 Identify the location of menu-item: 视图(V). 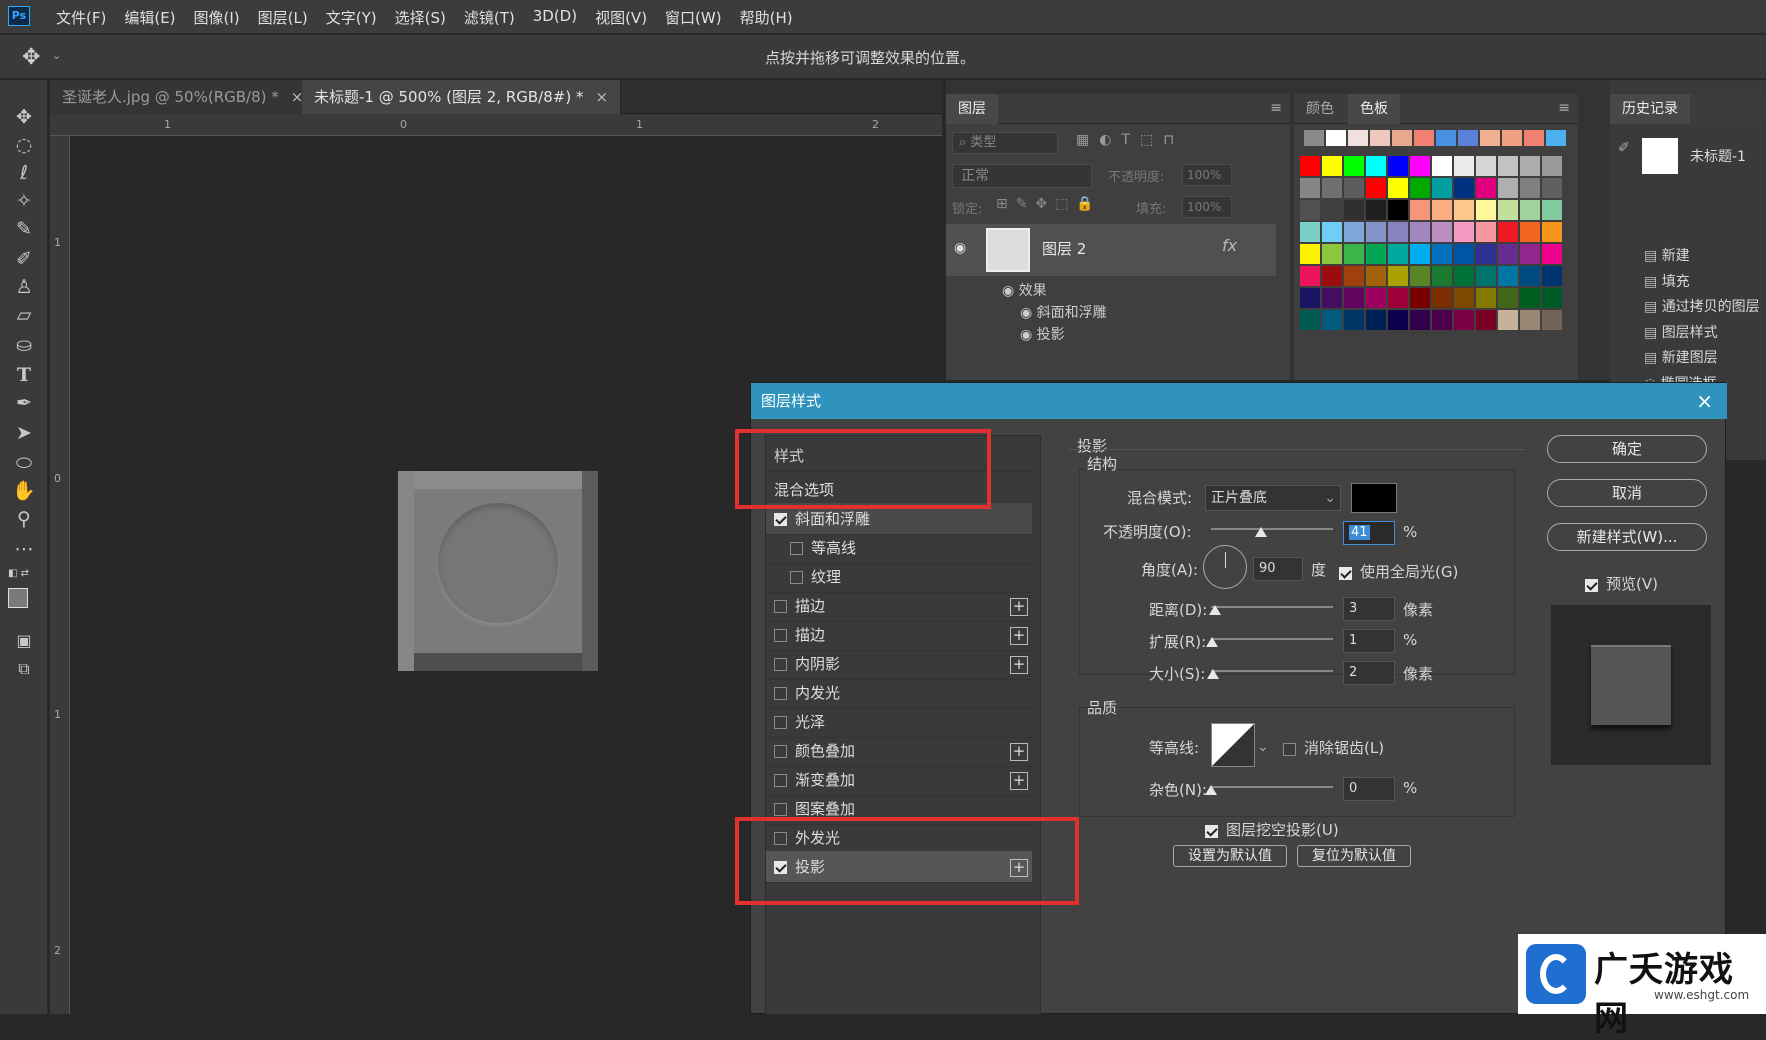
(621, 17).